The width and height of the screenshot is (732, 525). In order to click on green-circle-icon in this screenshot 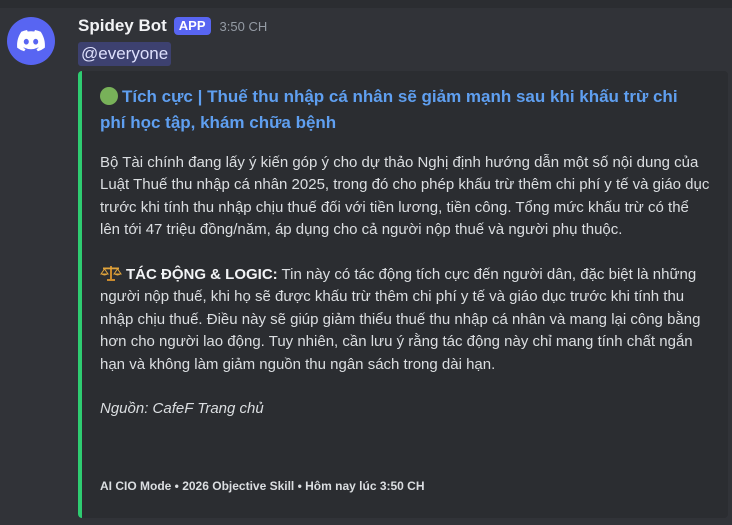, I will do `click(109, 96)`.